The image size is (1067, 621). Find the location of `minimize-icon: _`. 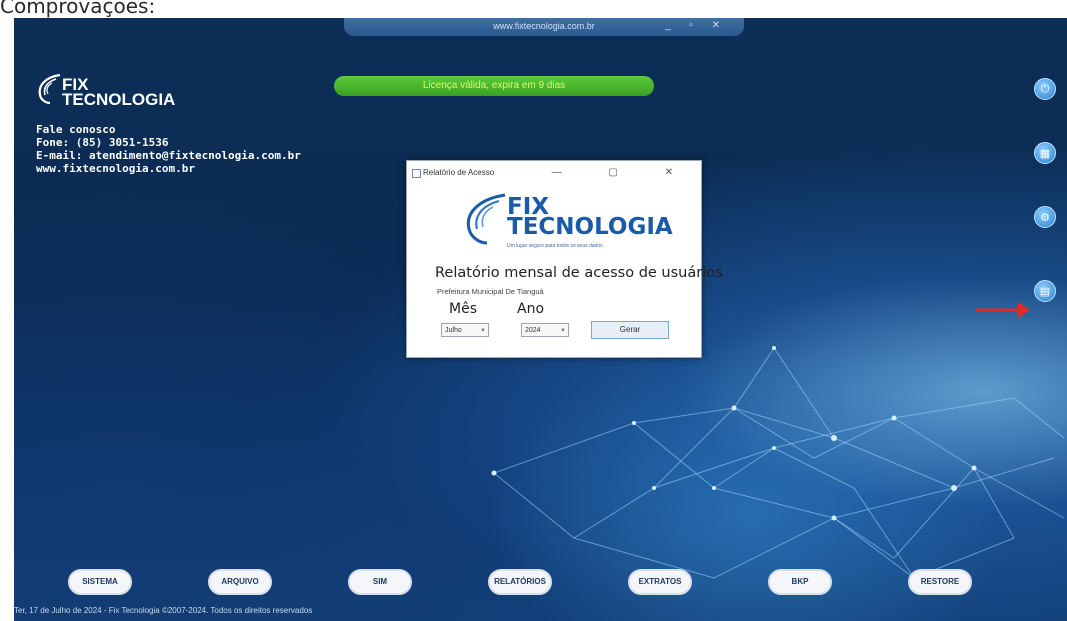

minimize-icon: _ is located at coordinates (672, 25).